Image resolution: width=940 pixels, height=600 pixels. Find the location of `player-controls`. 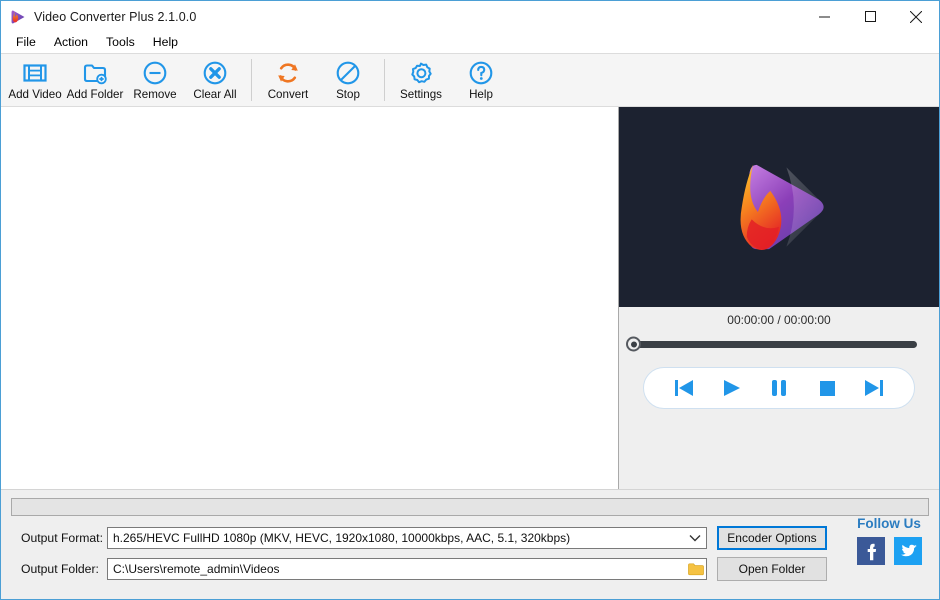

player-controls is located at coordinates (779, 388).